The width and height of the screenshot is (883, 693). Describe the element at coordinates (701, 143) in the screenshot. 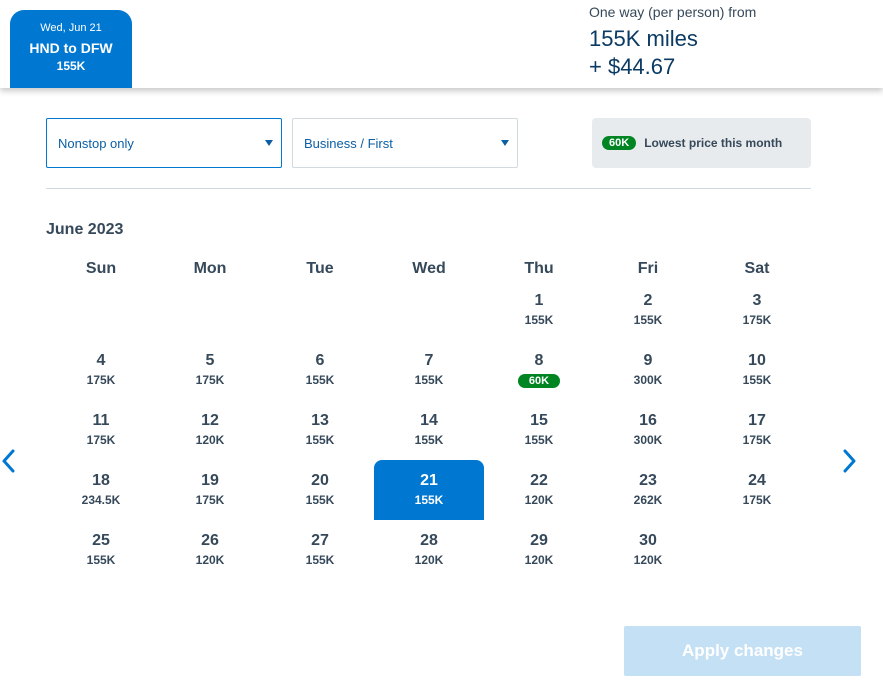

I see `lowest-price-legend: 60K Lowest price this month` at that location.